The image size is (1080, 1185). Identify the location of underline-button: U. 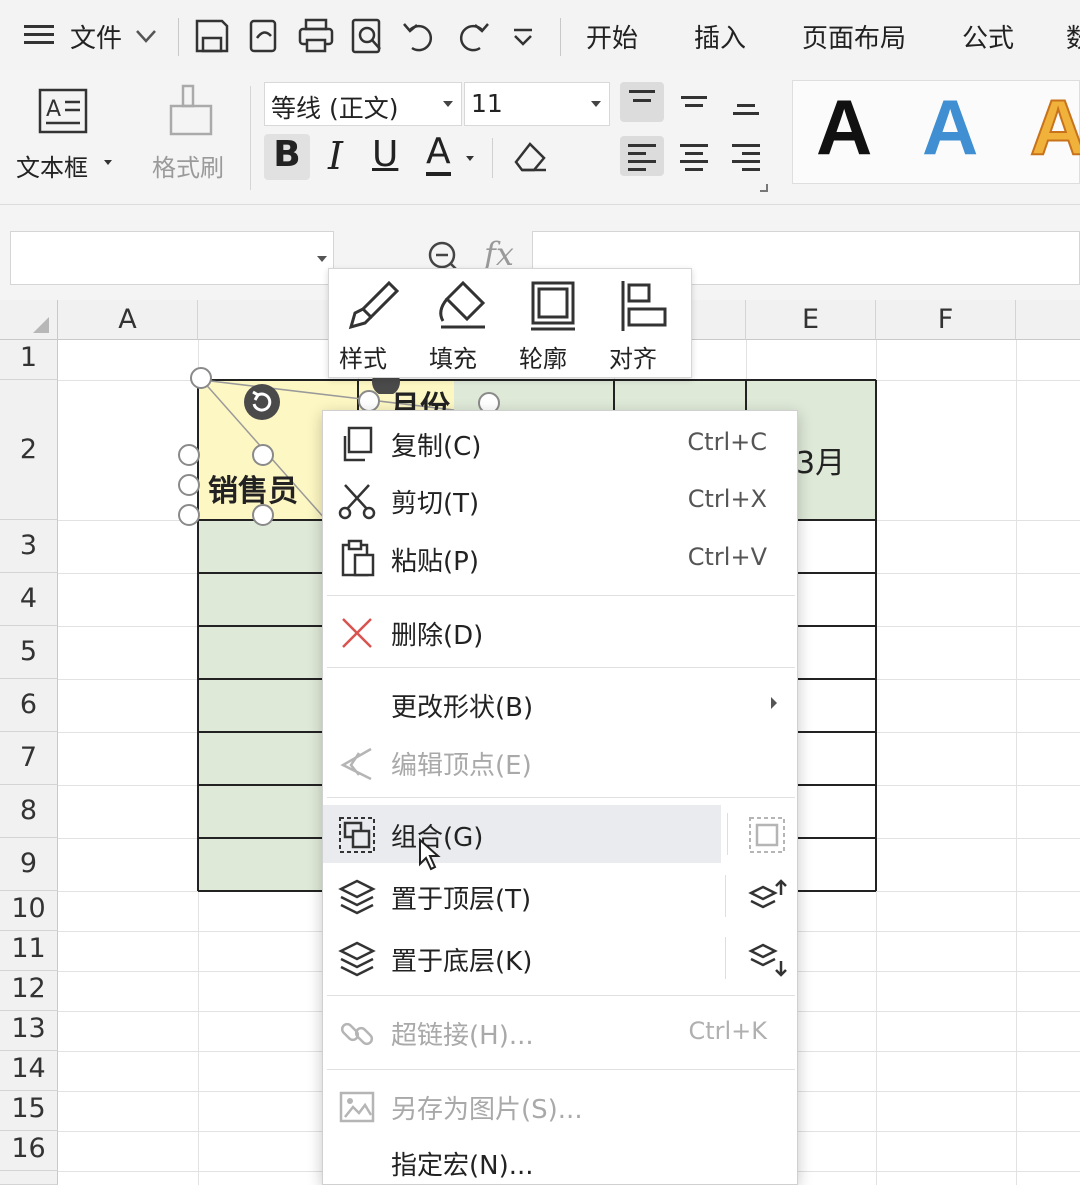
(385, 154).